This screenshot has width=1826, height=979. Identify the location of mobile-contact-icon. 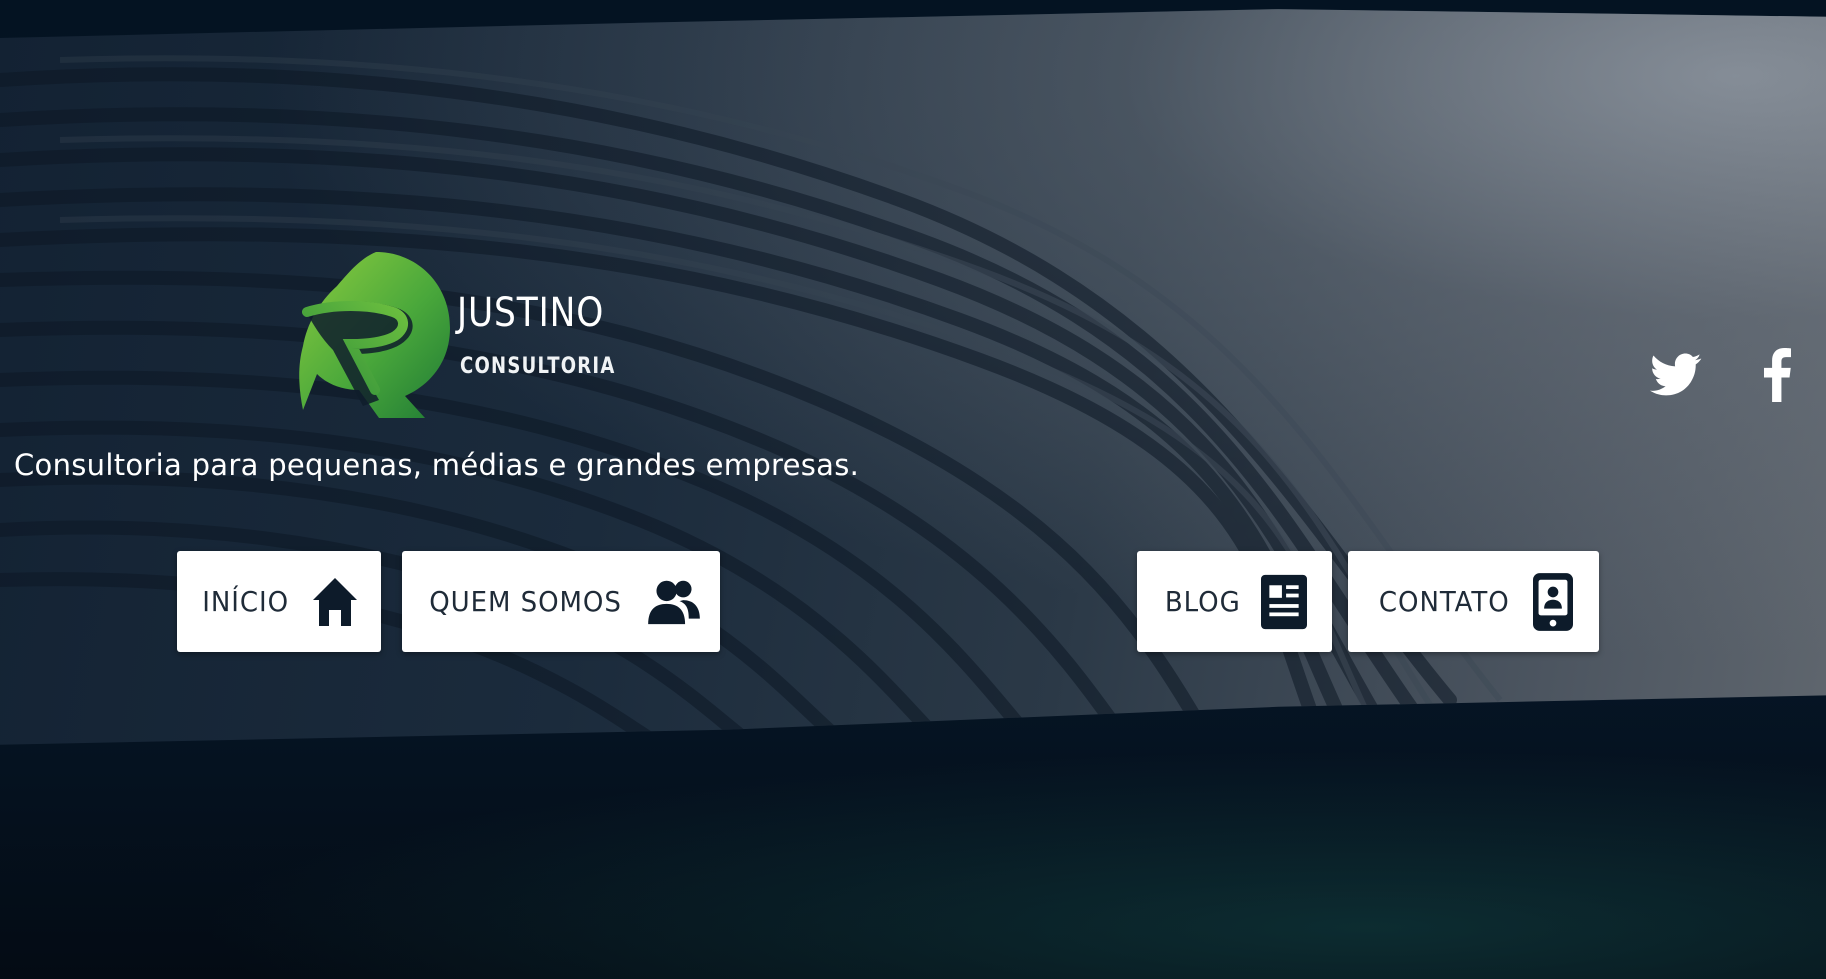
(1552, 601).